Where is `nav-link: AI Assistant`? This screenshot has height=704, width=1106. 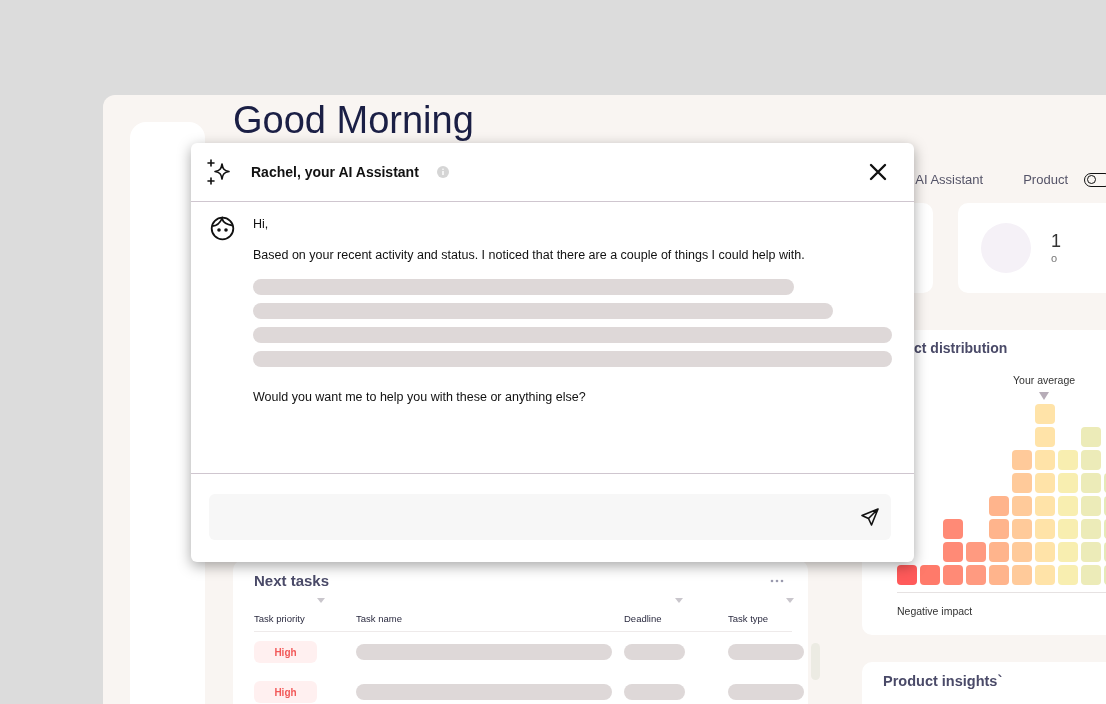 nav-link: AI Assistant is located at coordinates (949, 179).